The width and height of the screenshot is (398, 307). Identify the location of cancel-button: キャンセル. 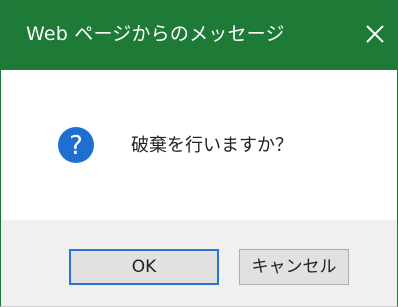
(294, 267).